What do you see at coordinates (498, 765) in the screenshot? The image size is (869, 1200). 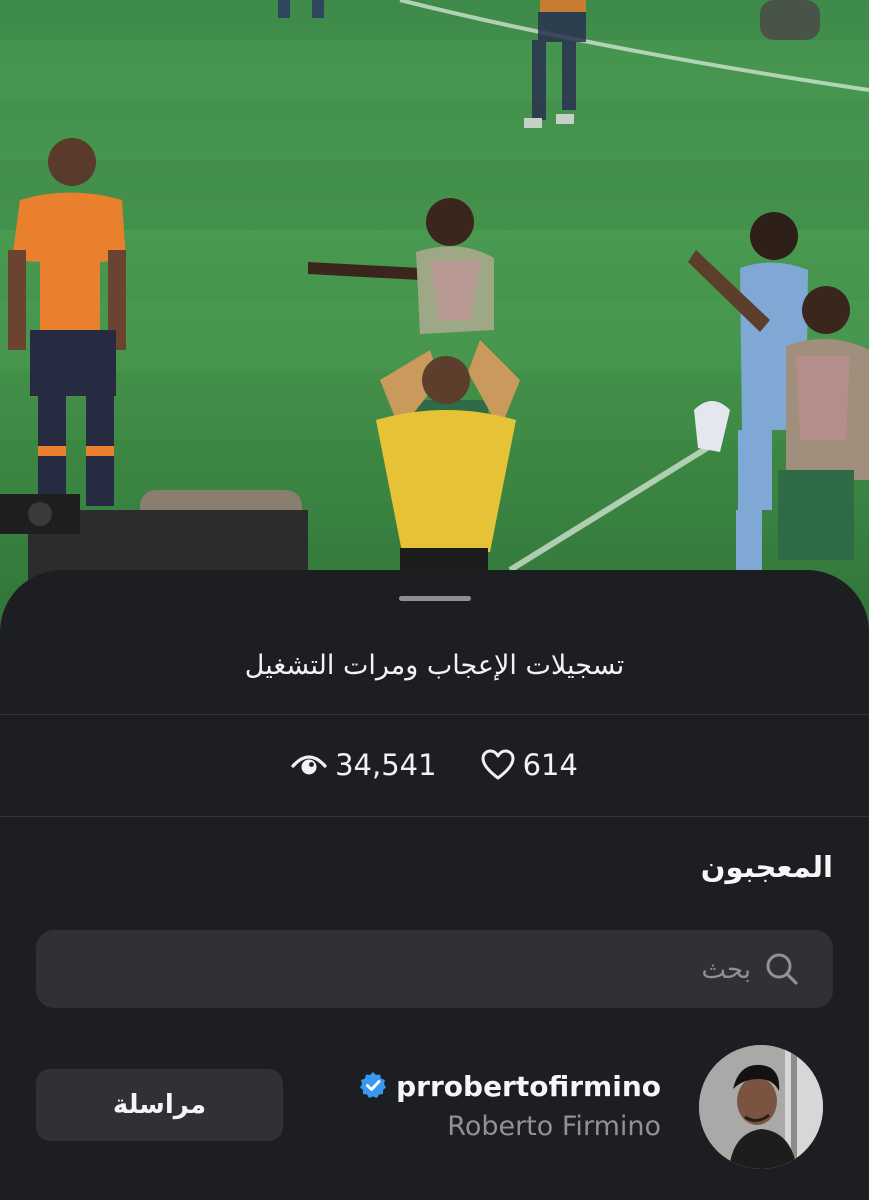 I see `heart-icon` at bounding box center [498, 765].